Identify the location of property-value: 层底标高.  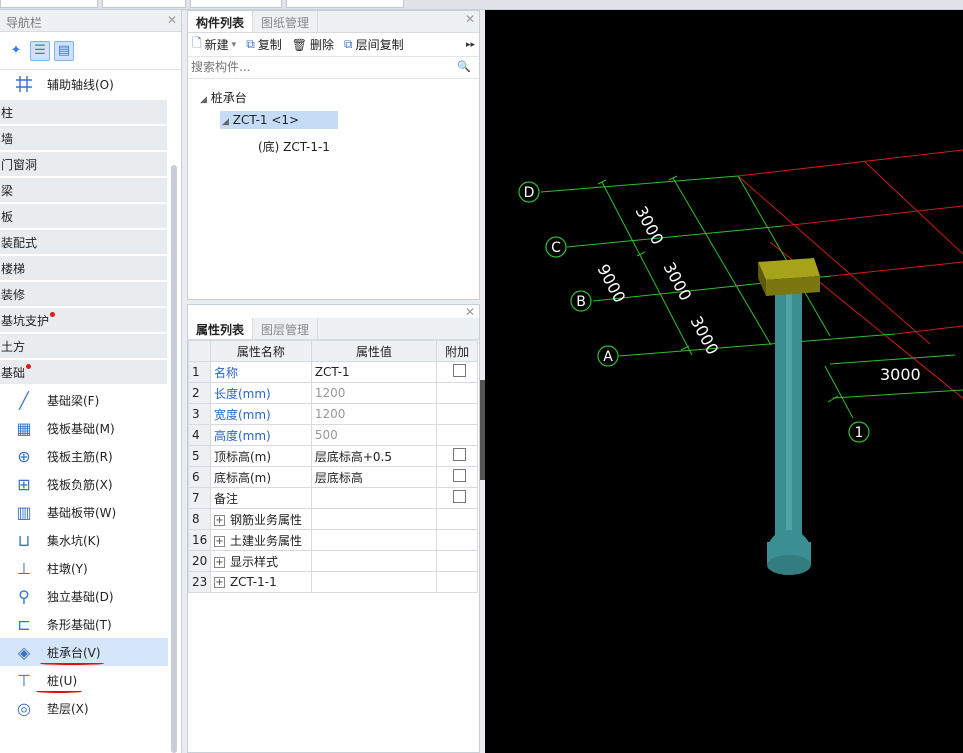
(374, 477).